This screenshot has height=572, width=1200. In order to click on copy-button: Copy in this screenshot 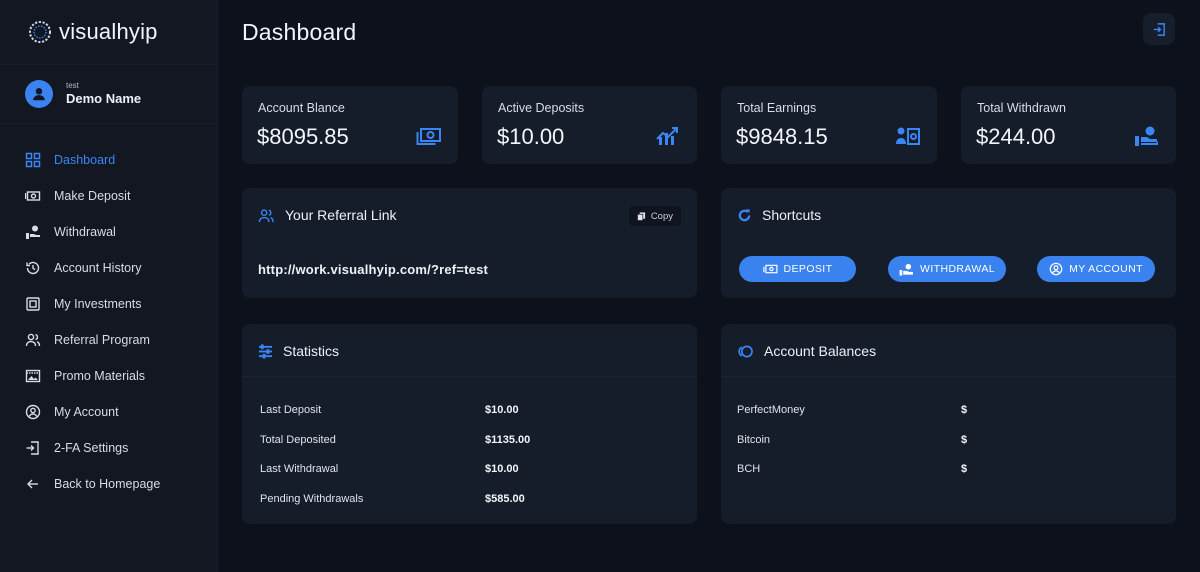, I will do `click(654, 216)`.